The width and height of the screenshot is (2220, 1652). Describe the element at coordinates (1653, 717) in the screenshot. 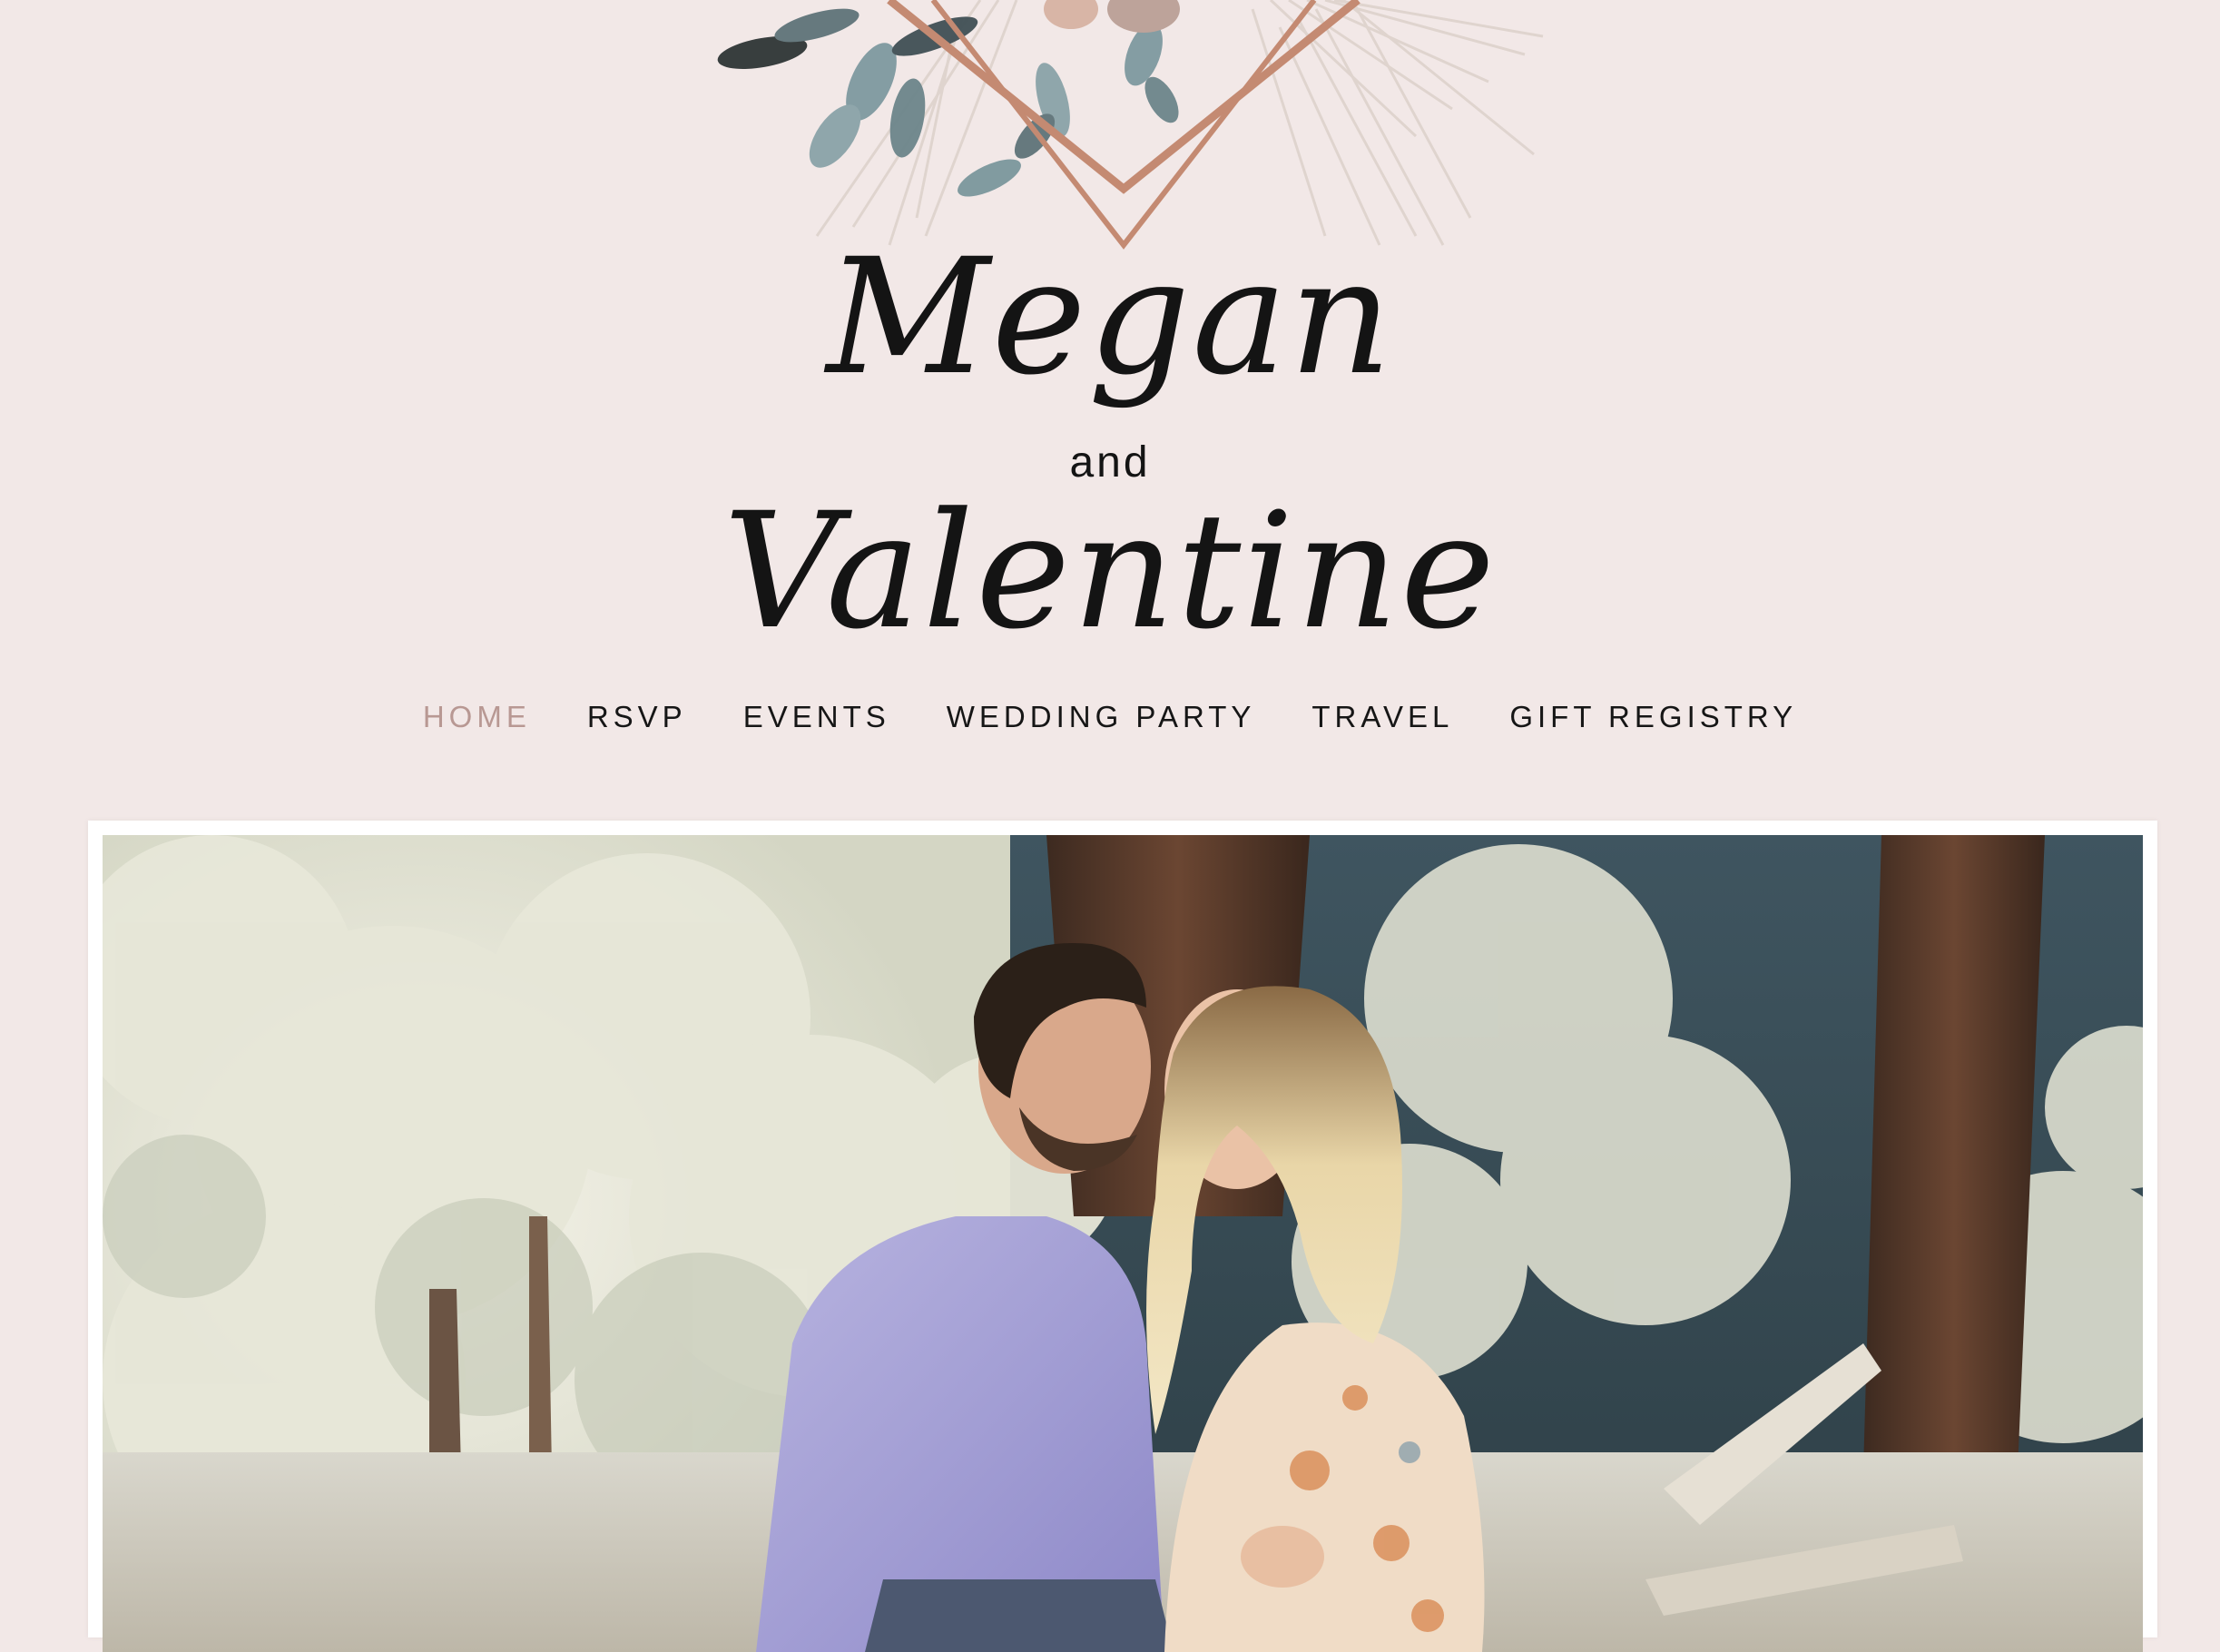

I see `nav-item-gift-registry: GIFT REGISTRY` at that location.